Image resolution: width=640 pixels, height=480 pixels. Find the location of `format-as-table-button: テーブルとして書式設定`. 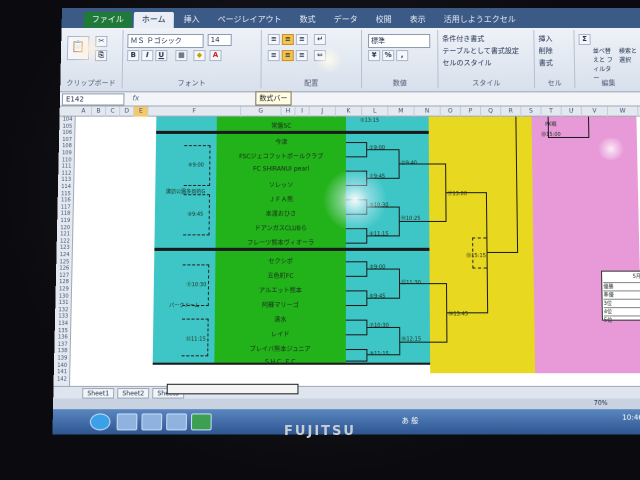

format-as-table-button: テーブルとして書式設定 is located at coordinates (480, 51).